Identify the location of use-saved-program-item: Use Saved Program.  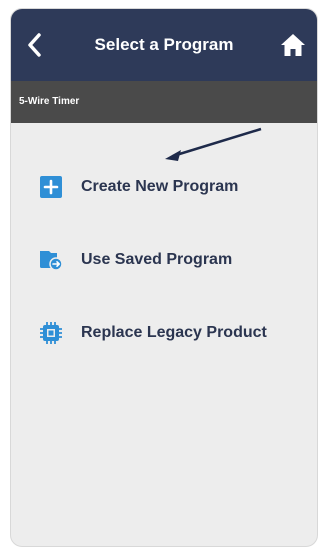
(135, 260).